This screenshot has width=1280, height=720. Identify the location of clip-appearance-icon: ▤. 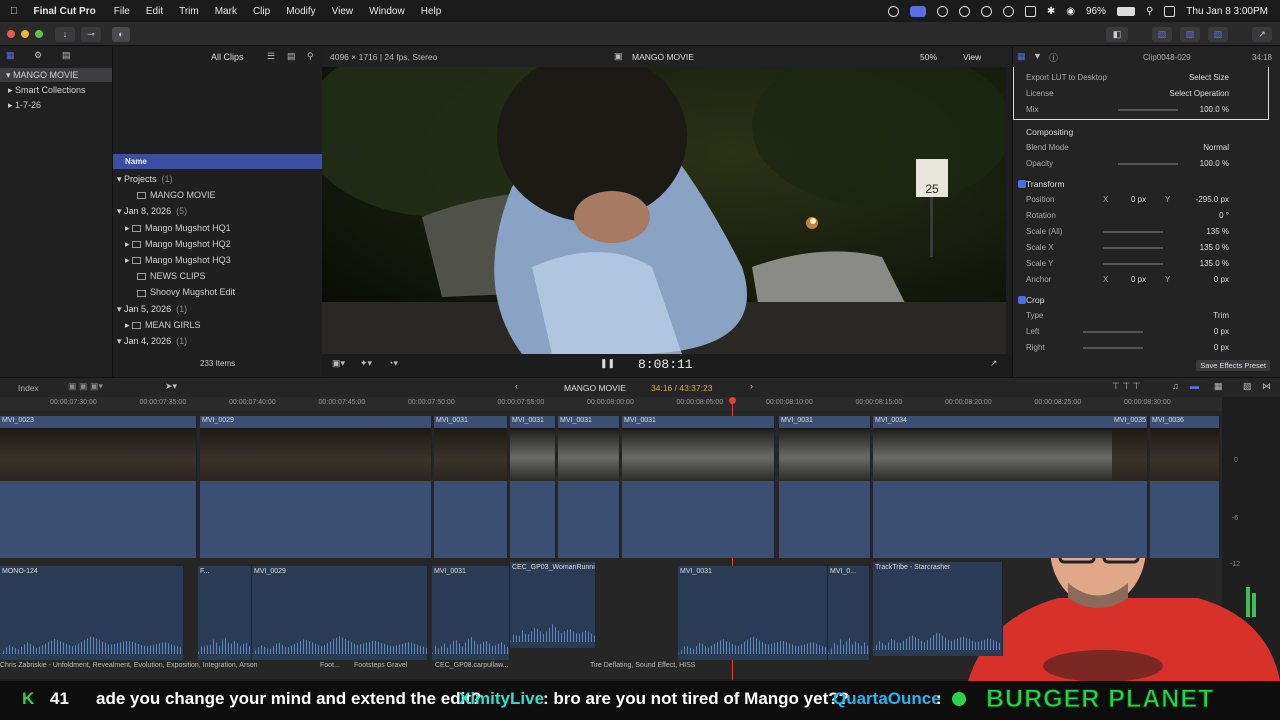
(291, 56).